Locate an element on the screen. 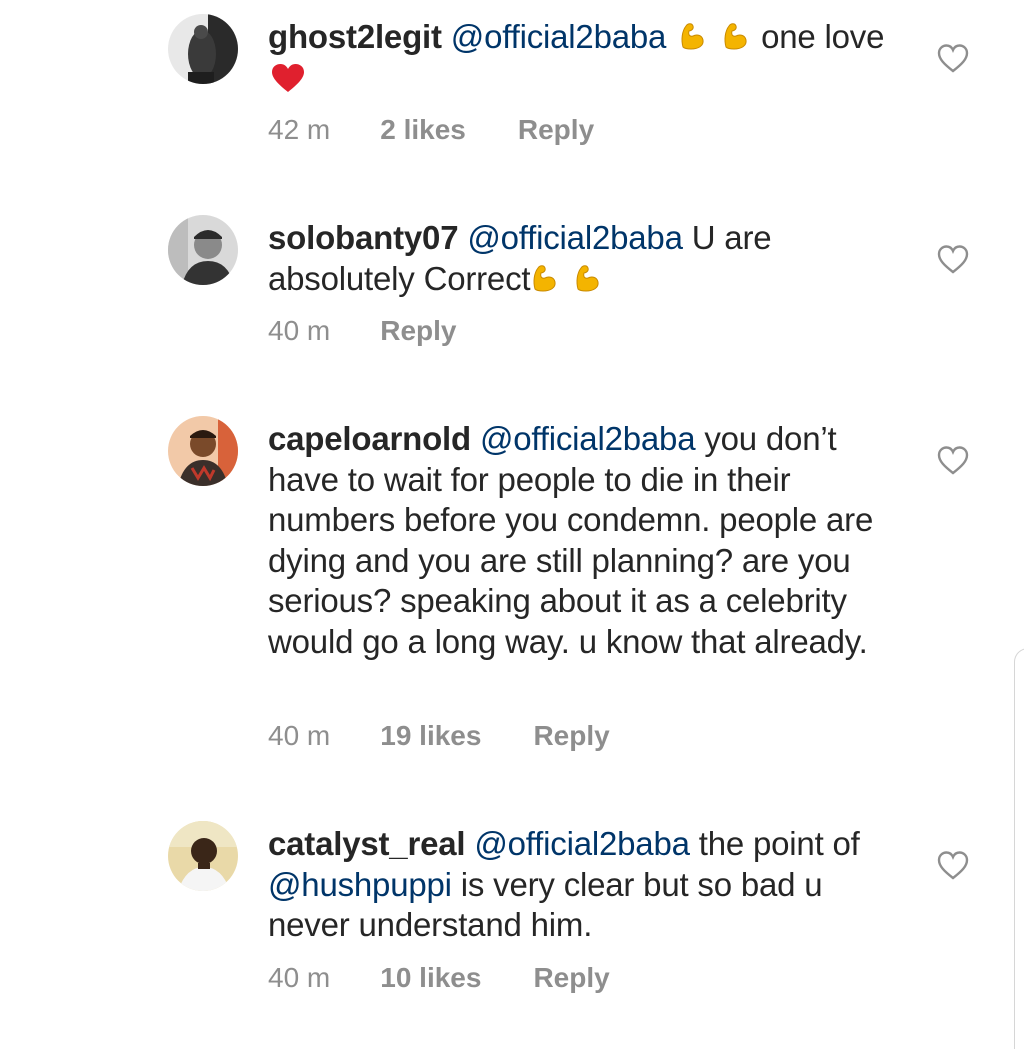 The width and height of the screenshot is (1024, 1049). avatar-catalyst-real is located at coordinates (203, 856).